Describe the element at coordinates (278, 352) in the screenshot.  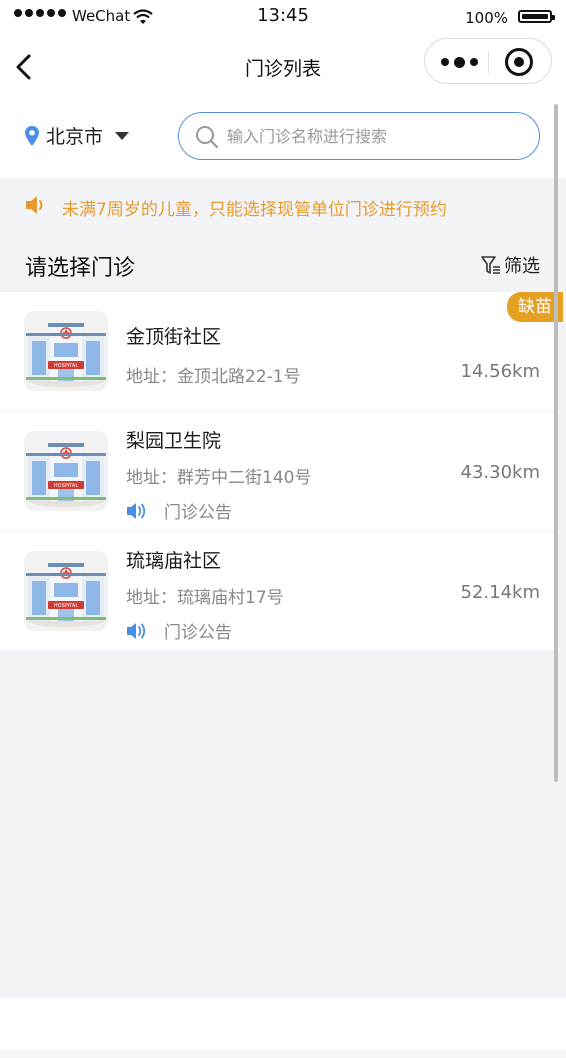
I see `clinic-item: HOSPITAL 金顶街社区 地址：金顶北路22-1号 14.56km` at that location.